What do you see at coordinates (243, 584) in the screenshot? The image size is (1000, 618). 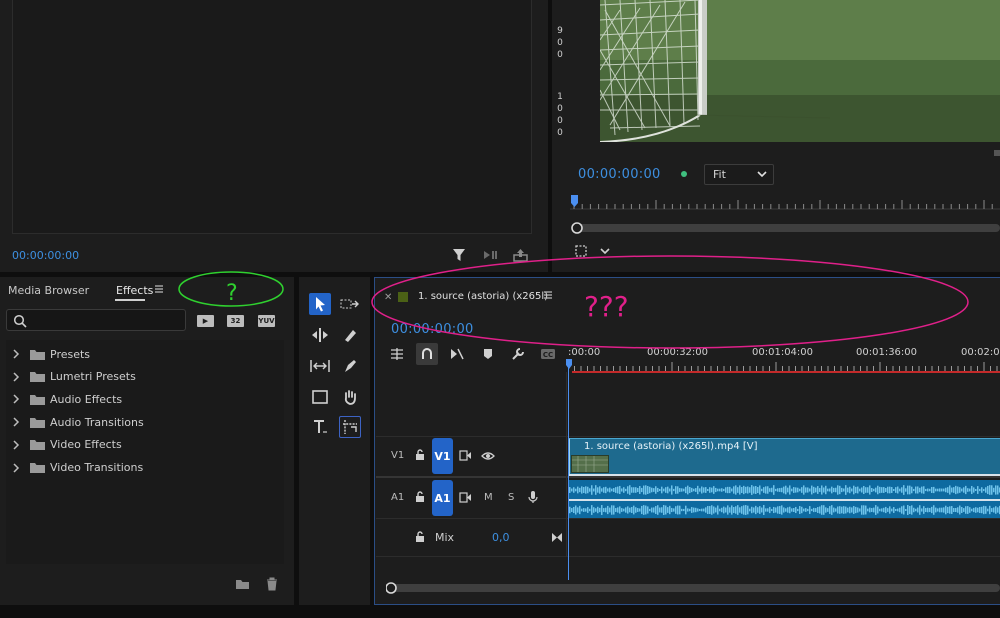 I see `new-bin-icon` at bounding box center [243, 584].